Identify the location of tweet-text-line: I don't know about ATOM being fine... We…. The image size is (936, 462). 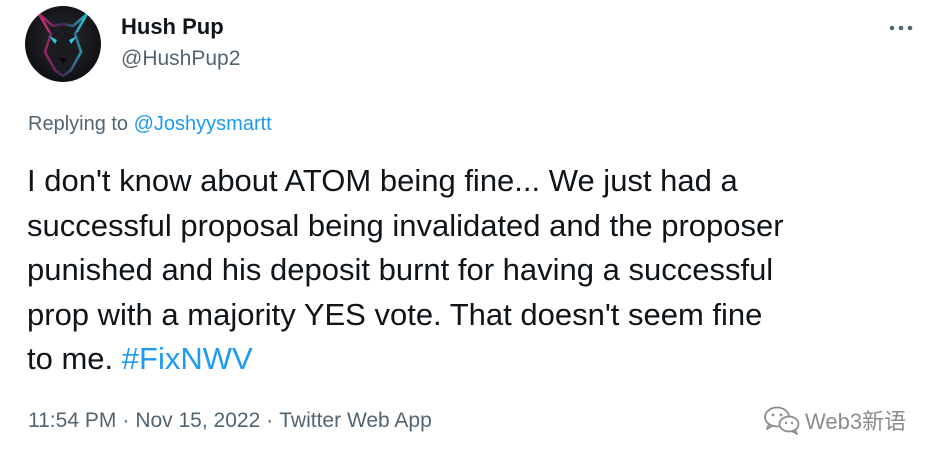
(382, 180).